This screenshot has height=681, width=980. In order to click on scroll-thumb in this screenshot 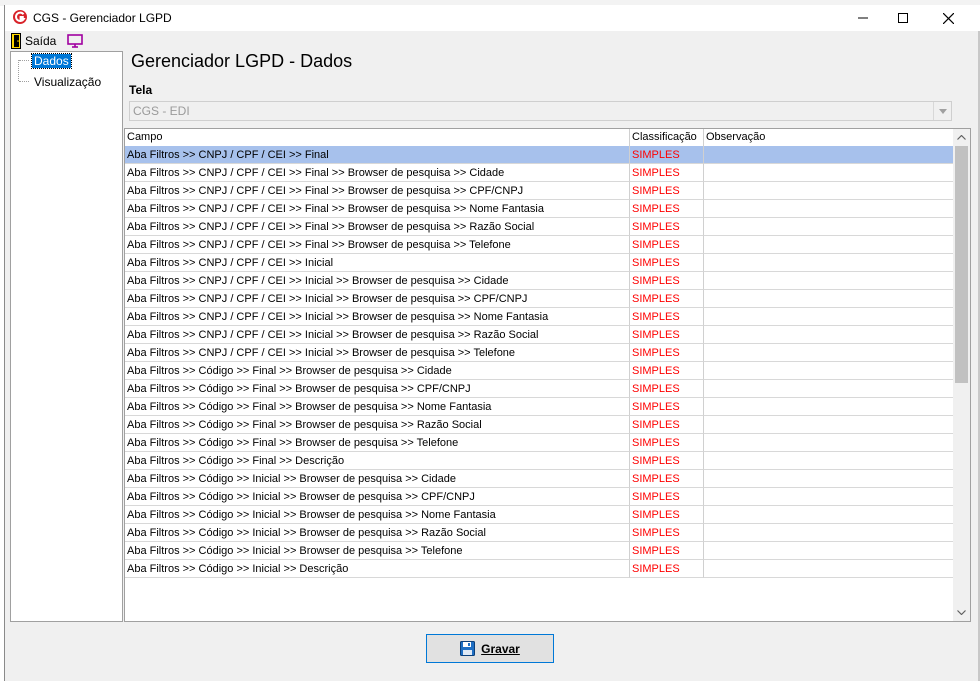, I will do `click(961, 264)`.